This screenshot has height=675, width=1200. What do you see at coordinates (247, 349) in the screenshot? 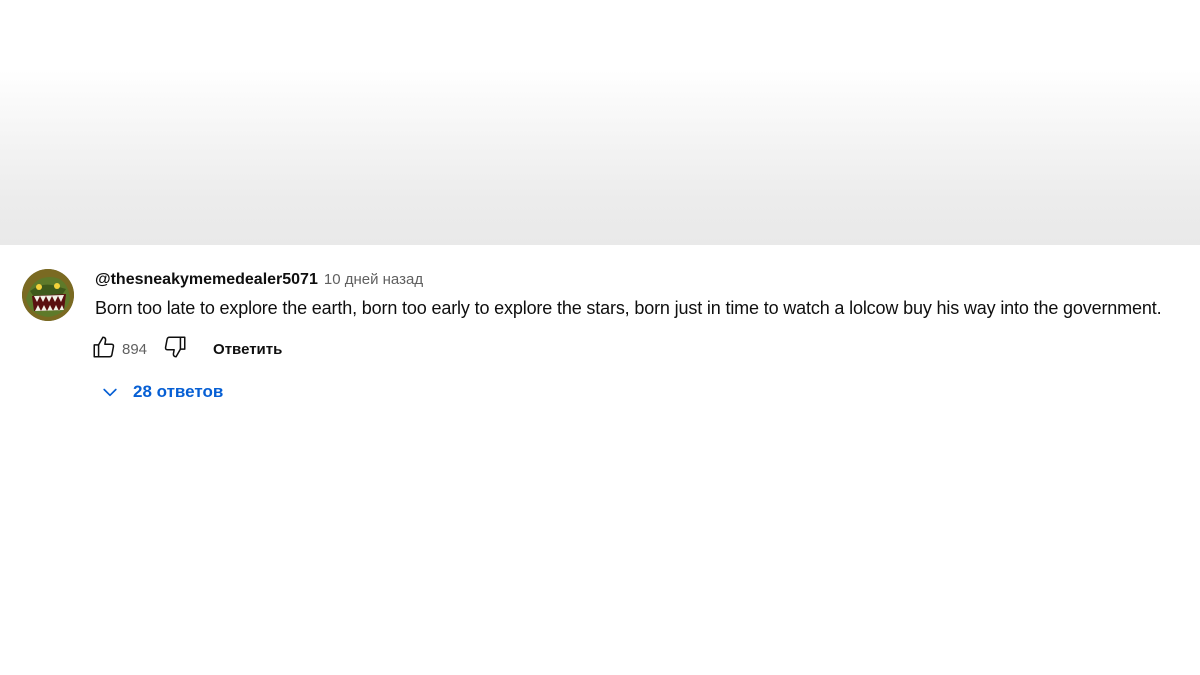
I see `reply-button: Ответить` at bounding box center [247, 349].